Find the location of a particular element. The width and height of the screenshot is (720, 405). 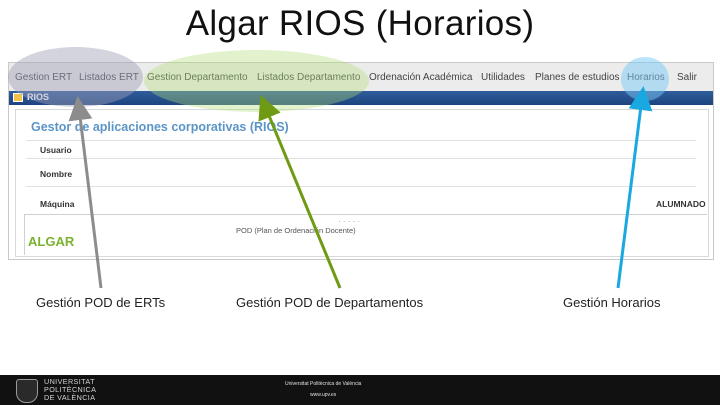

arrow-departamentos is located at coordinates (300, 191).